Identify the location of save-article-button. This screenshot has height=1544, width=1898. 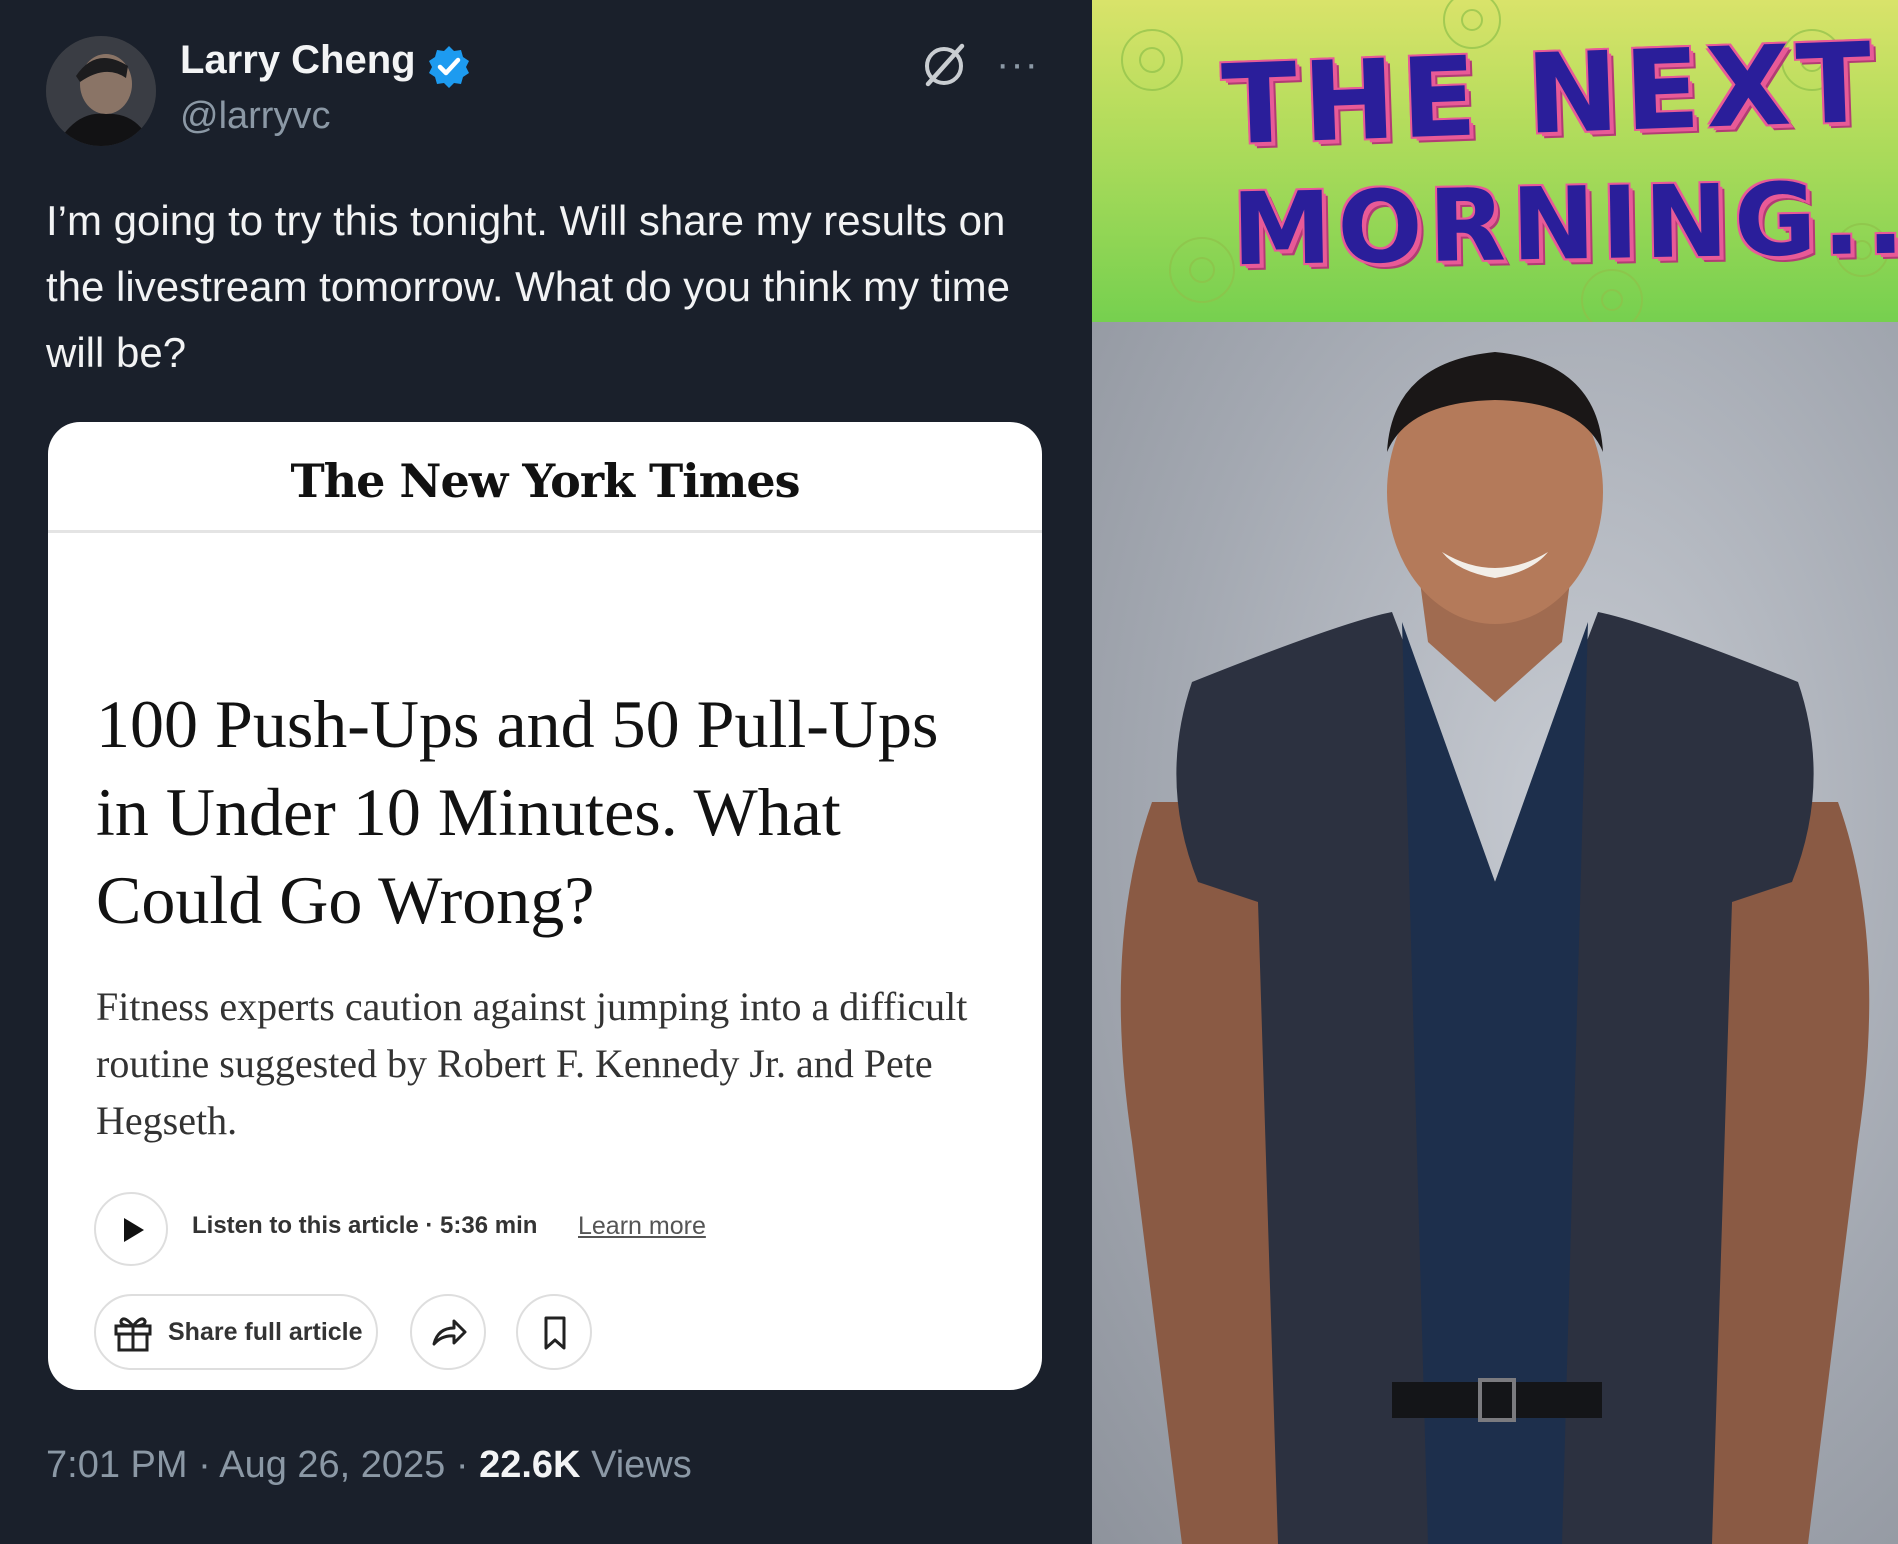
(554, 1332).